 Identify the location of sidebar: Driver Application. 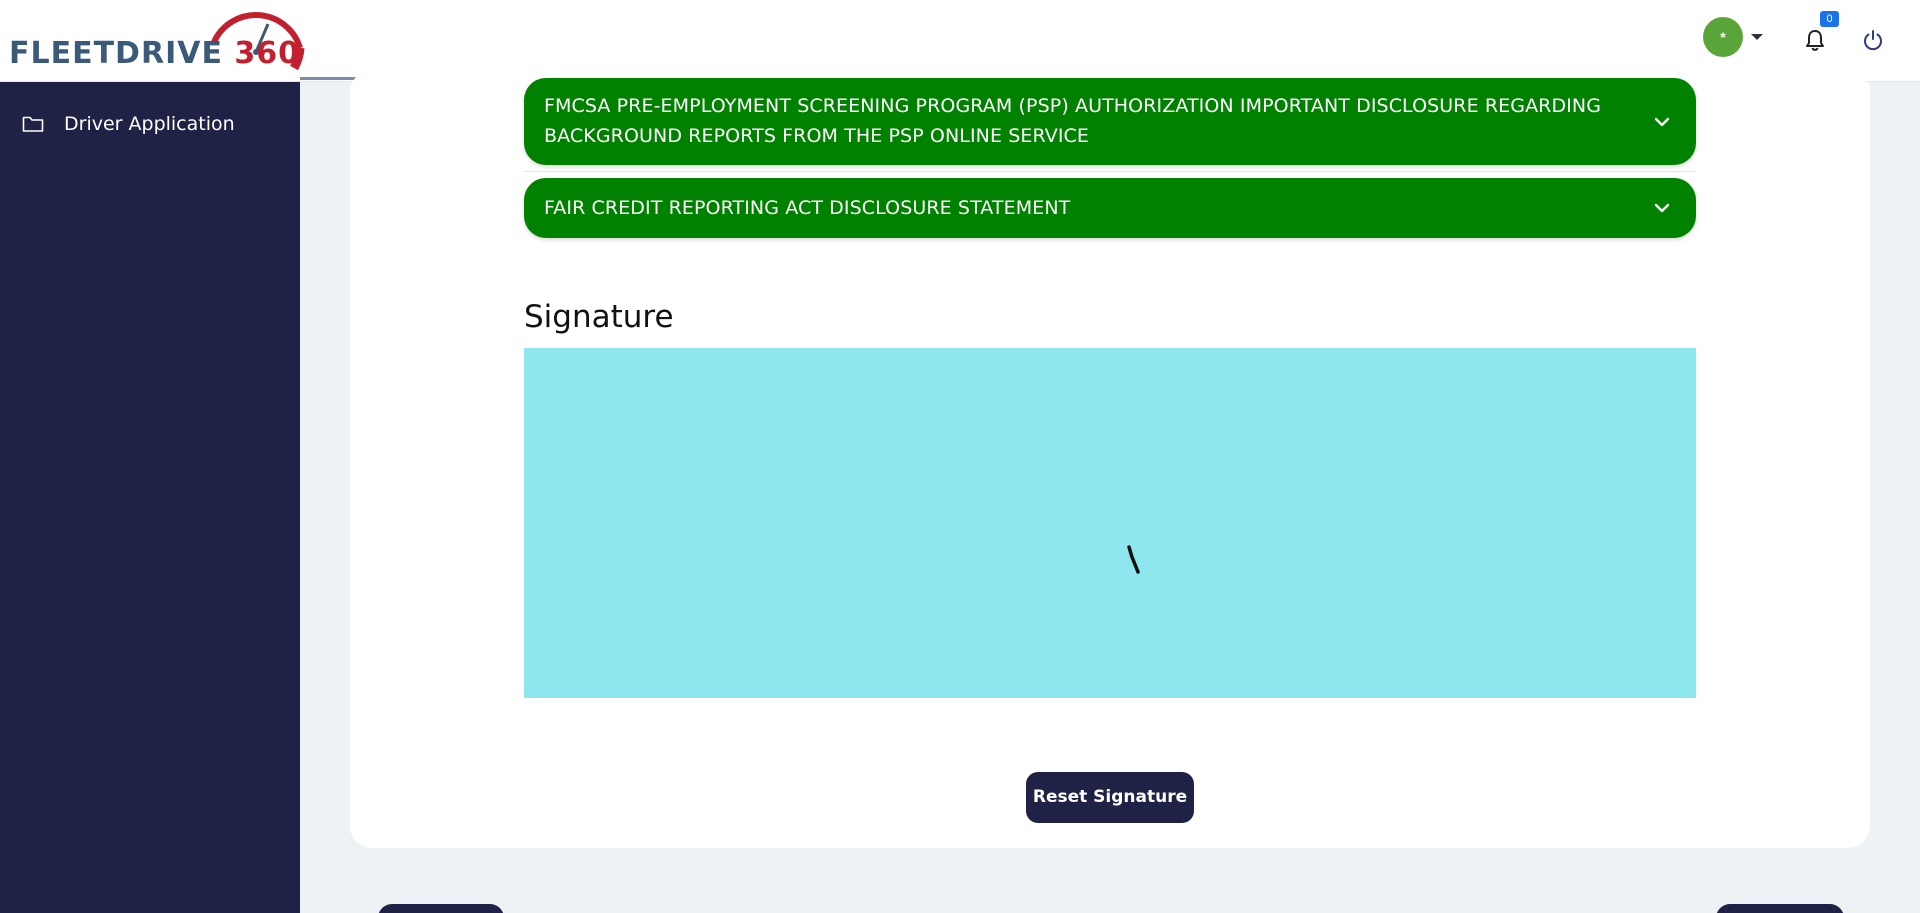
(150, 497).